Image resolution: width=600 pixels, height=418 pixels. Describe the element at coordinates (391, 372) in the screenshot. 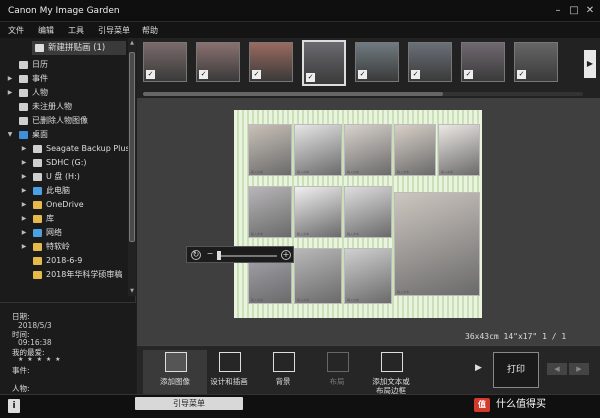

I see `tool-add-text: 添加文本或 布局边框` at that location.